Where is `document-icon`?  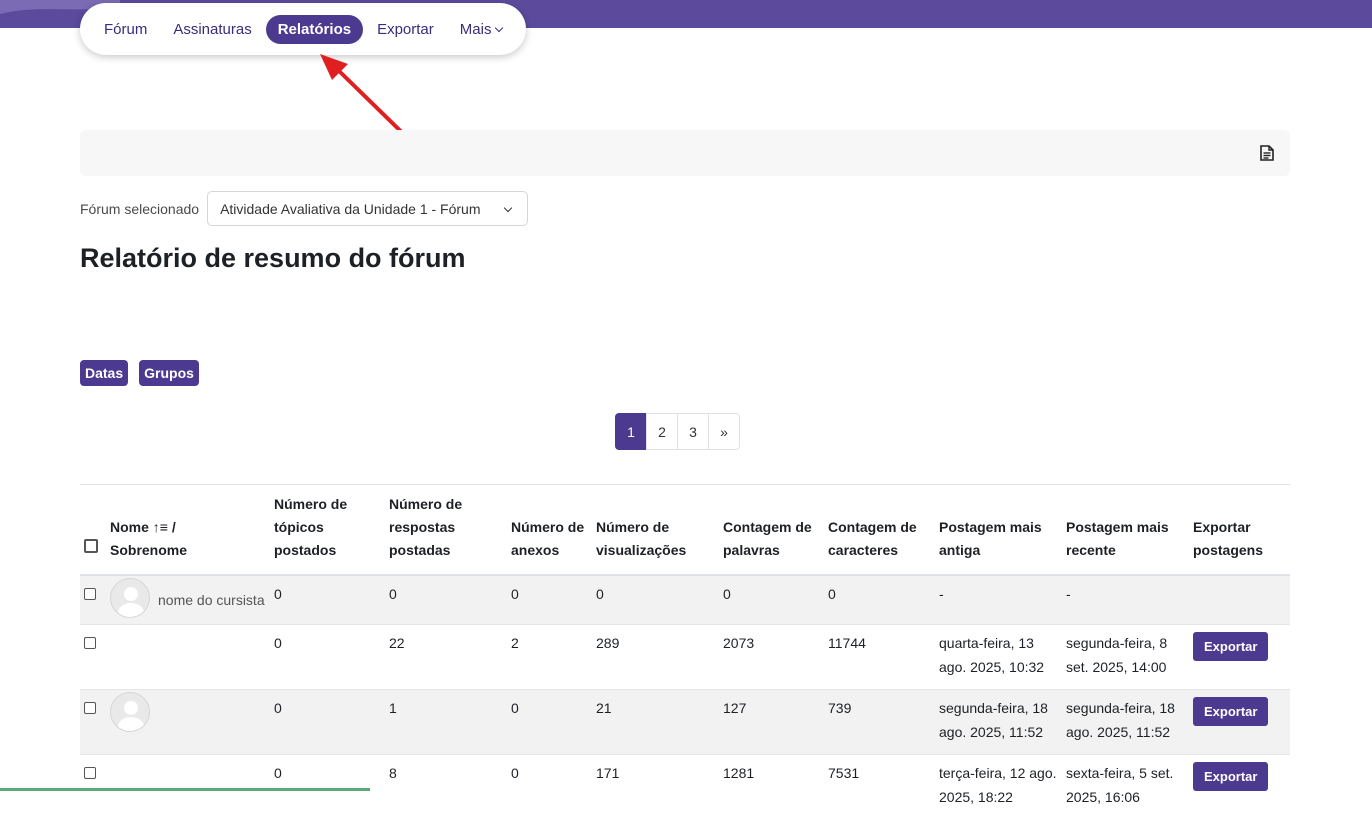
document-icon is located at coordinates (1267, 153).